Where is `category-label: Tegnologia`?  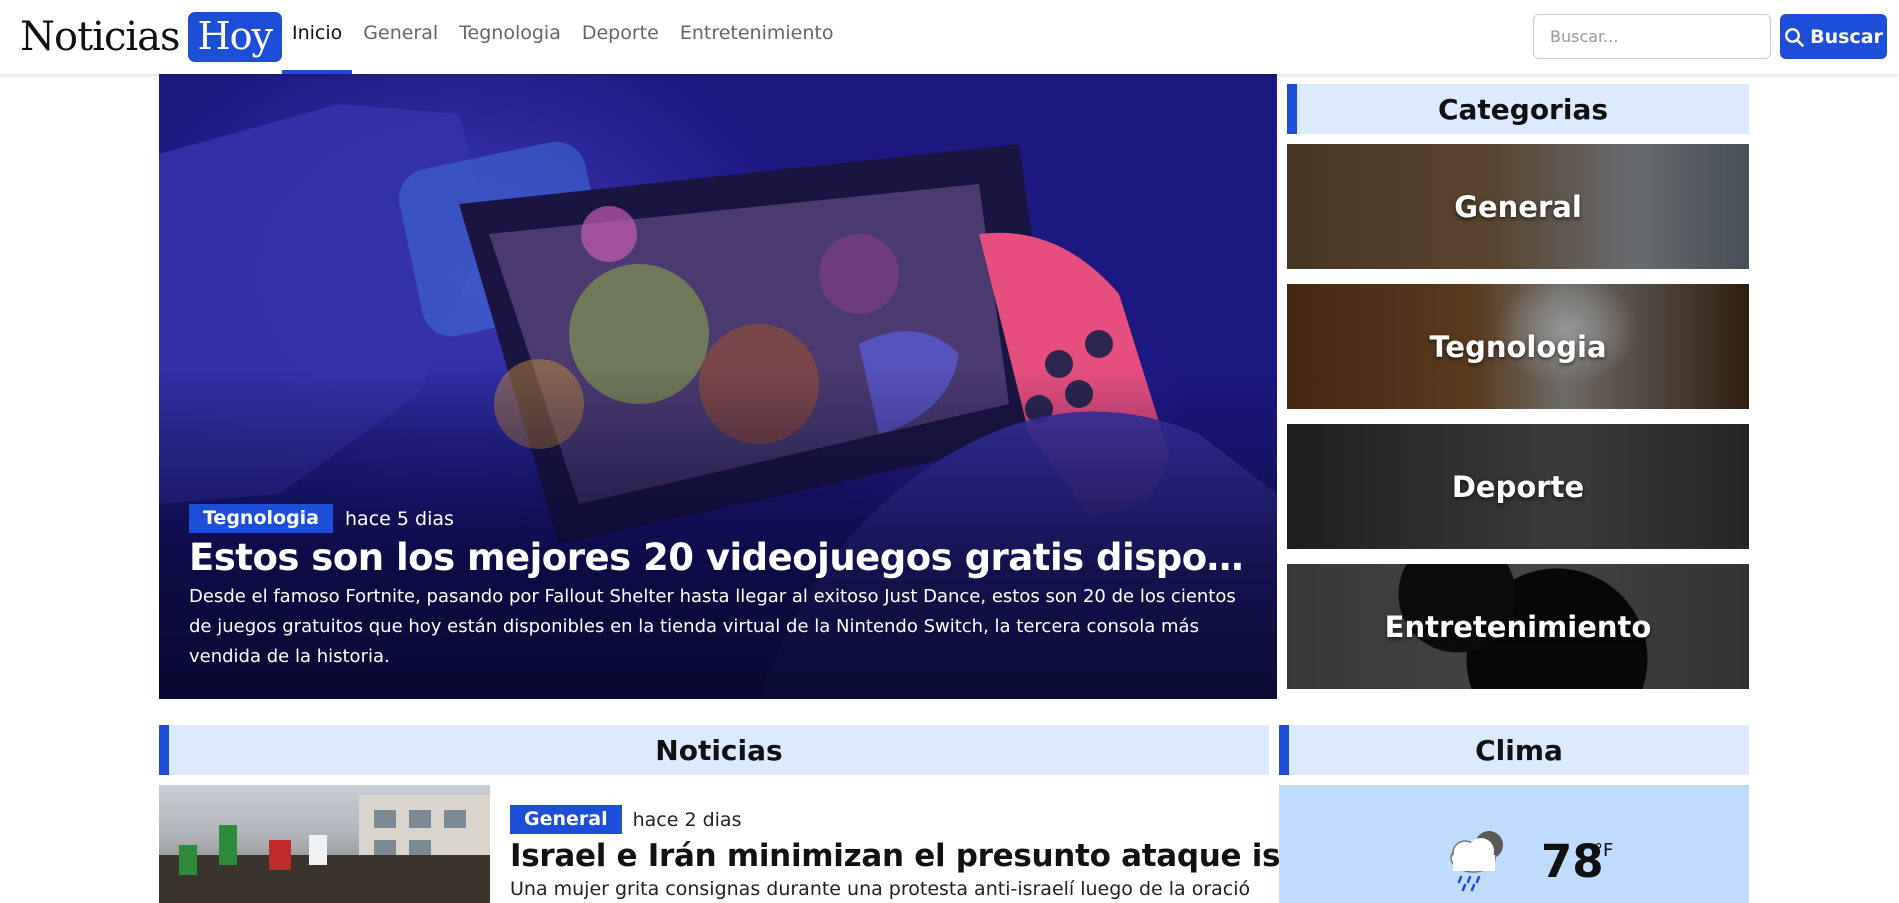
category-label: Tegnologia is located at coordinates (1518, 346).